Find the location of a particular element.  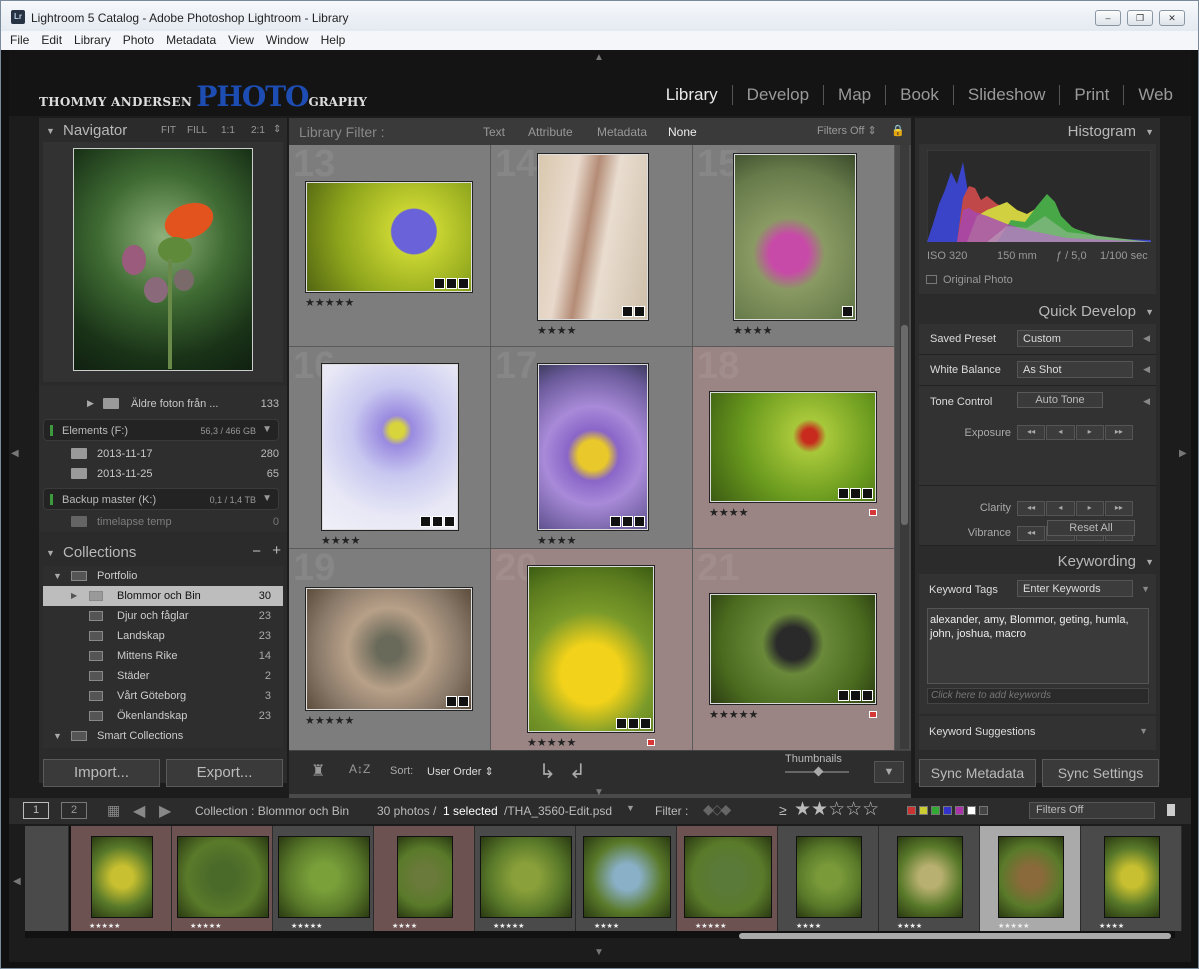

zoom-fill: FILL is located at coordinates (197, 130).